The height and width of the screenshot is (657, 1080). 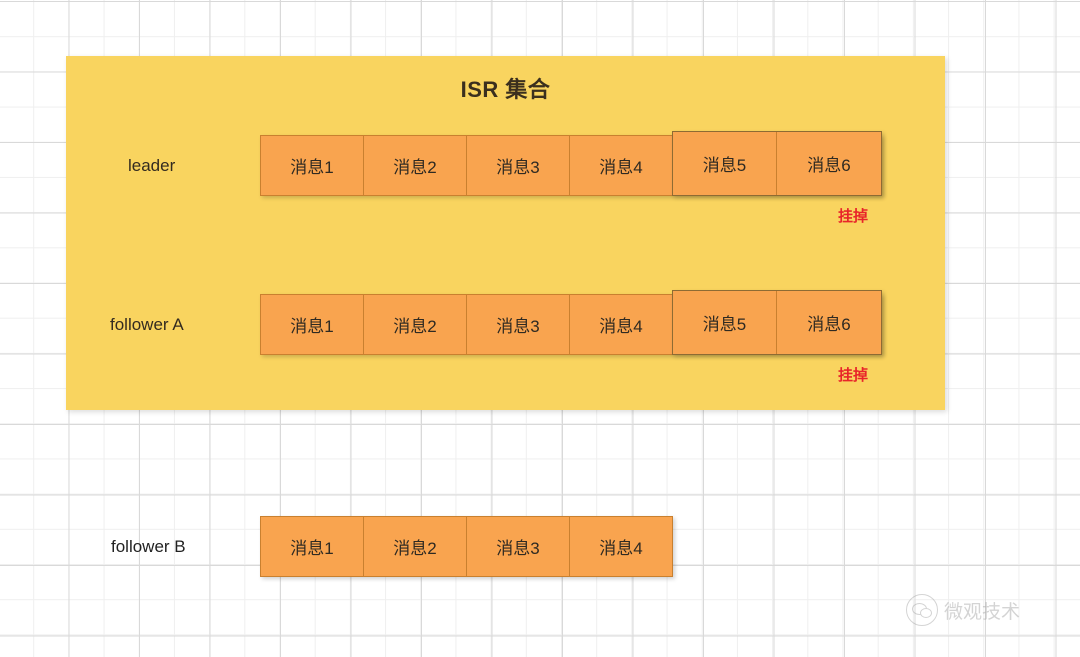 What do you see at coordinates (982, 611) in the screenshot?
I see `watermark-text: 微观技术` at bounding box center [982, 611].